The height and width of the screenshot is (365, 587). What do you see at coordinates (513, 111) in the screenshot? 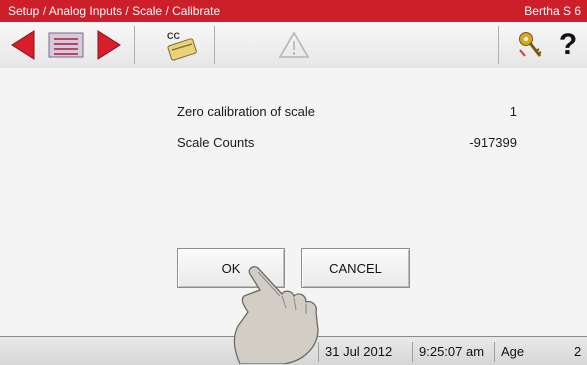
I see `zero-calibration-value: 1` at bounding box center [513, 111].